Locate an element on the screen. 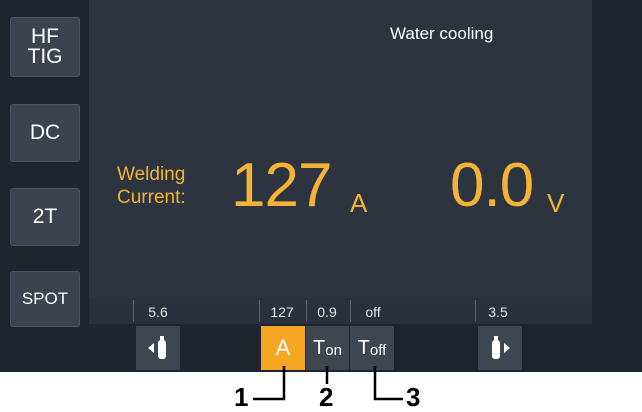  t-on-value: 0.9 is located at coordinates (327, 312).